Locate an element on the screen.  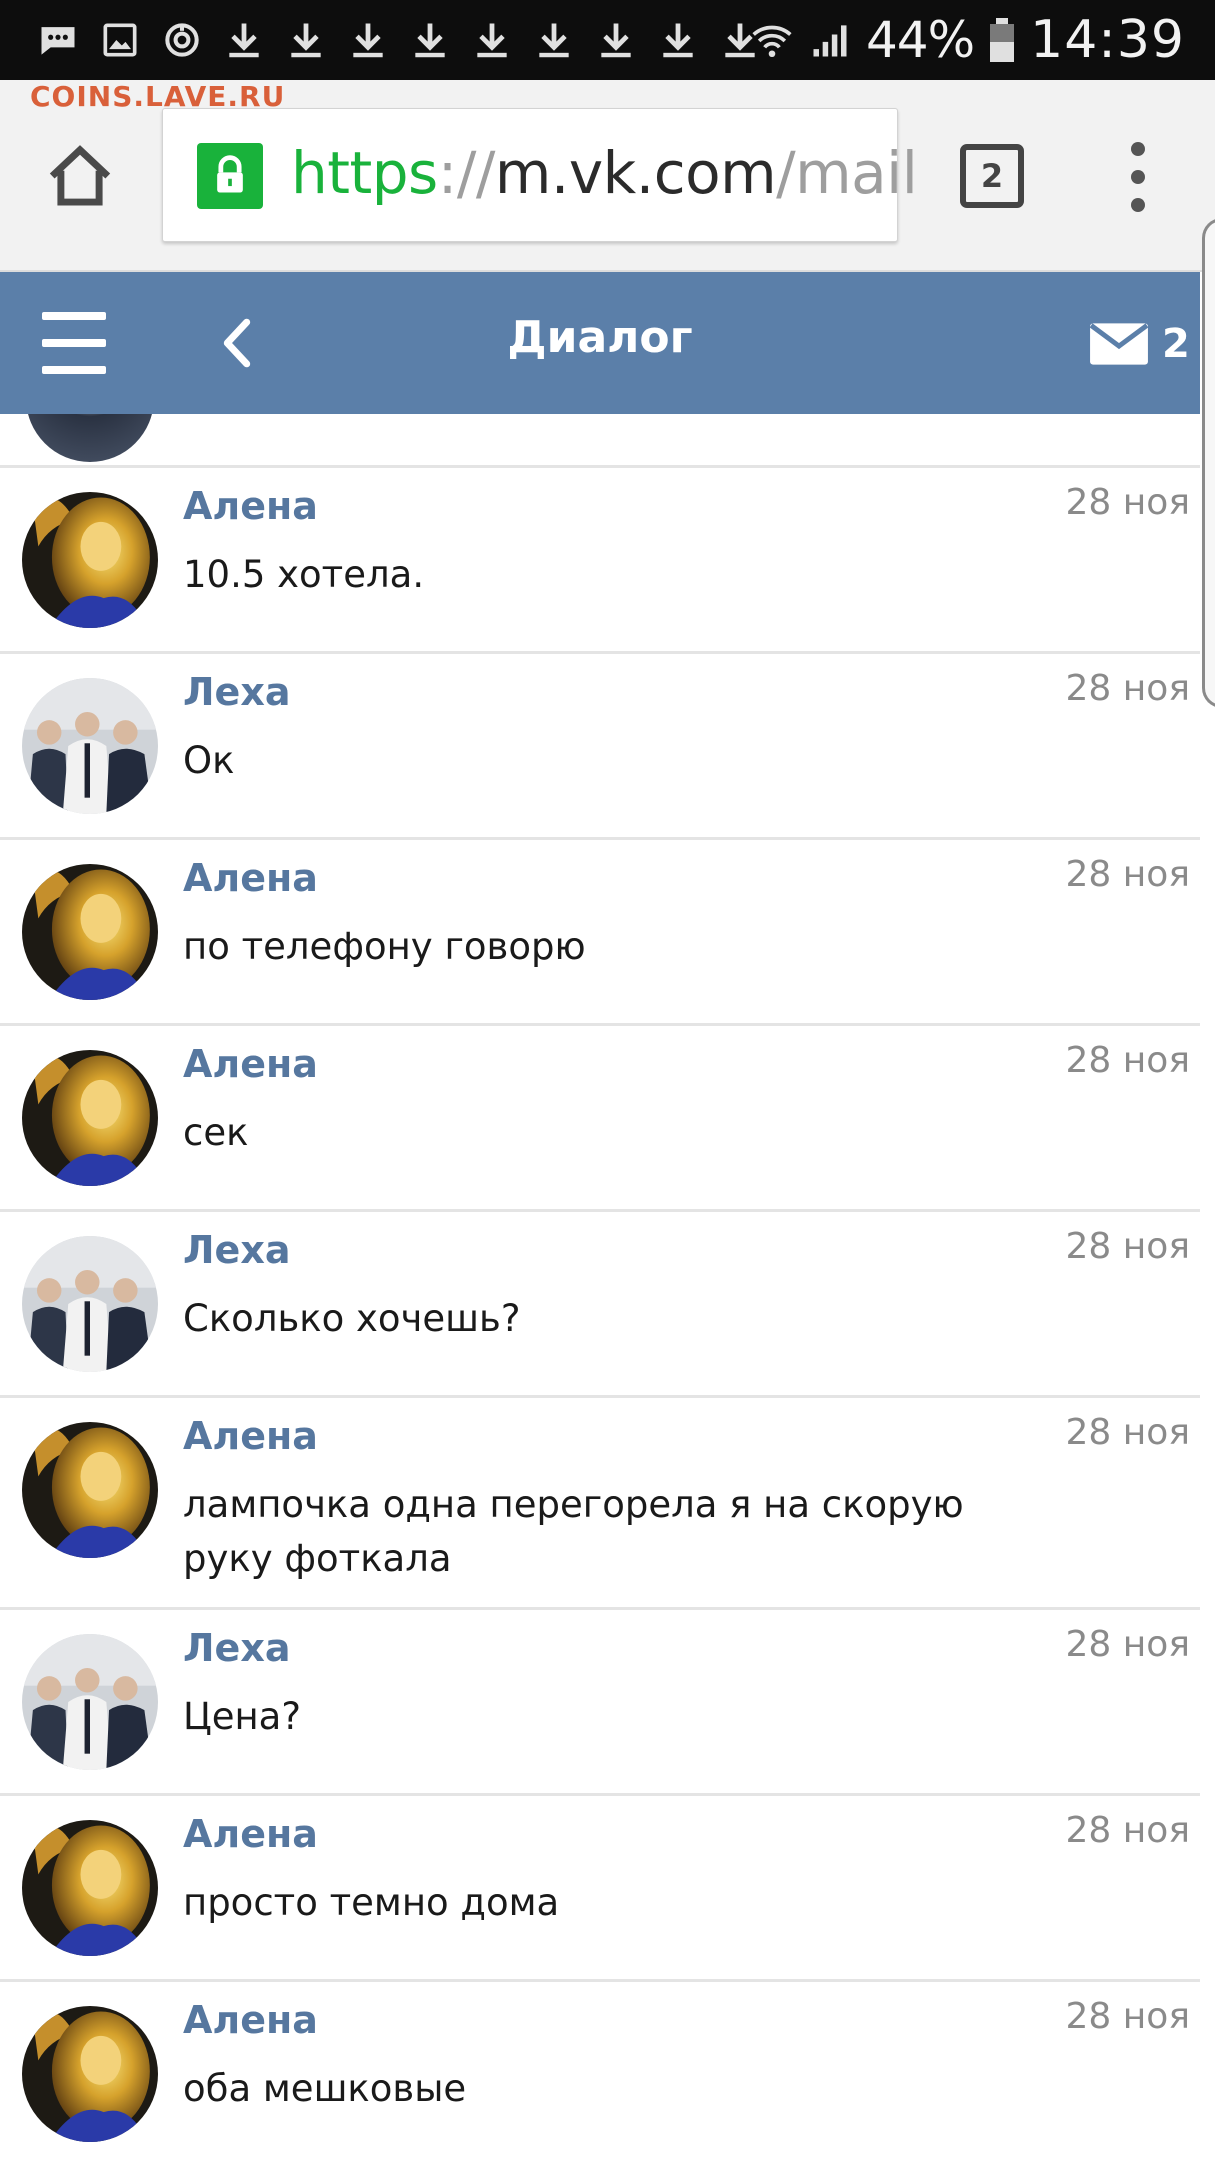
status-bar: 44% 14:39 is located at coordinates (607, 40).